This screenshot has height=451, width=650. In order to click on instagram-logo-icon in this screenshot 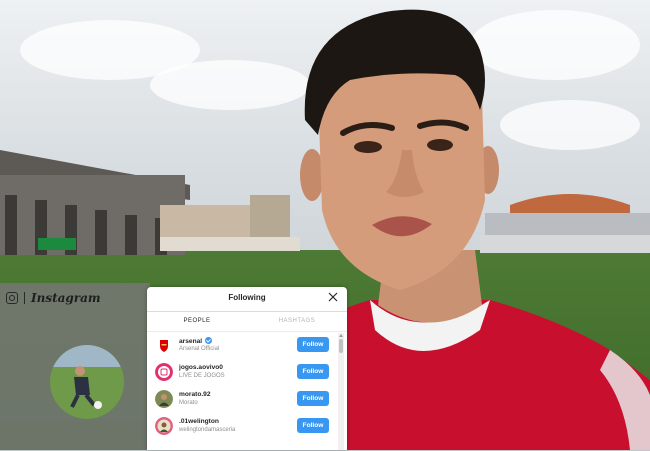, I will do `click(12, 298)`.